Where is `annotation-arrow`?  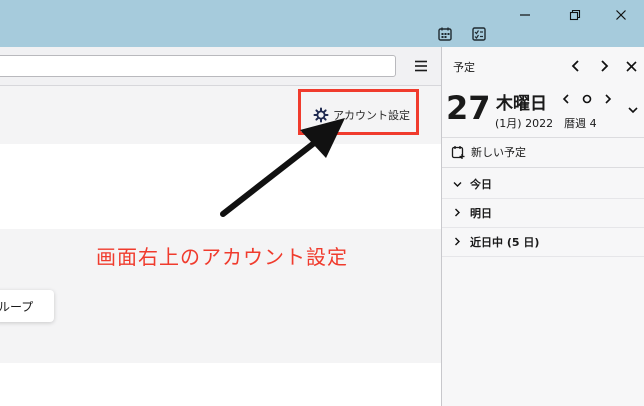 annotation-arrow is located at coordinates (282, 167).